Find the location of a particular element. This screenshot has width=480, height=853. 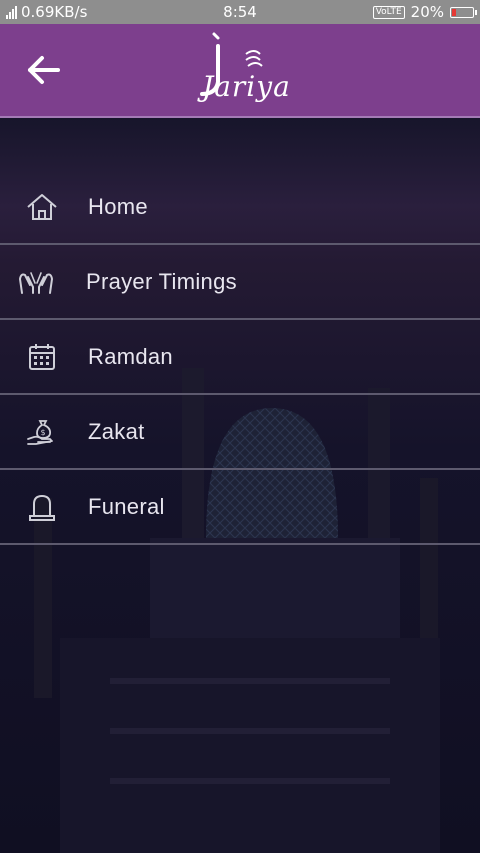

menu-item-prayer-timings: Prayer Timings is located at coordinates (240, 282).